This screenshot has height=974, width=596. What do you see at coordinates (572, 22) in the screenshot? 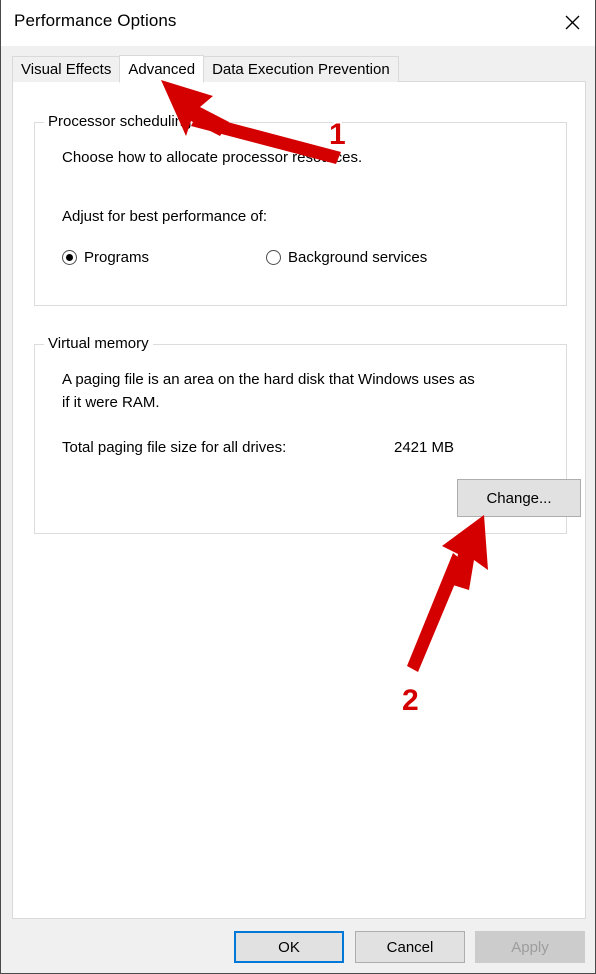
I see `close-icon` at bounding box center [572, 22].